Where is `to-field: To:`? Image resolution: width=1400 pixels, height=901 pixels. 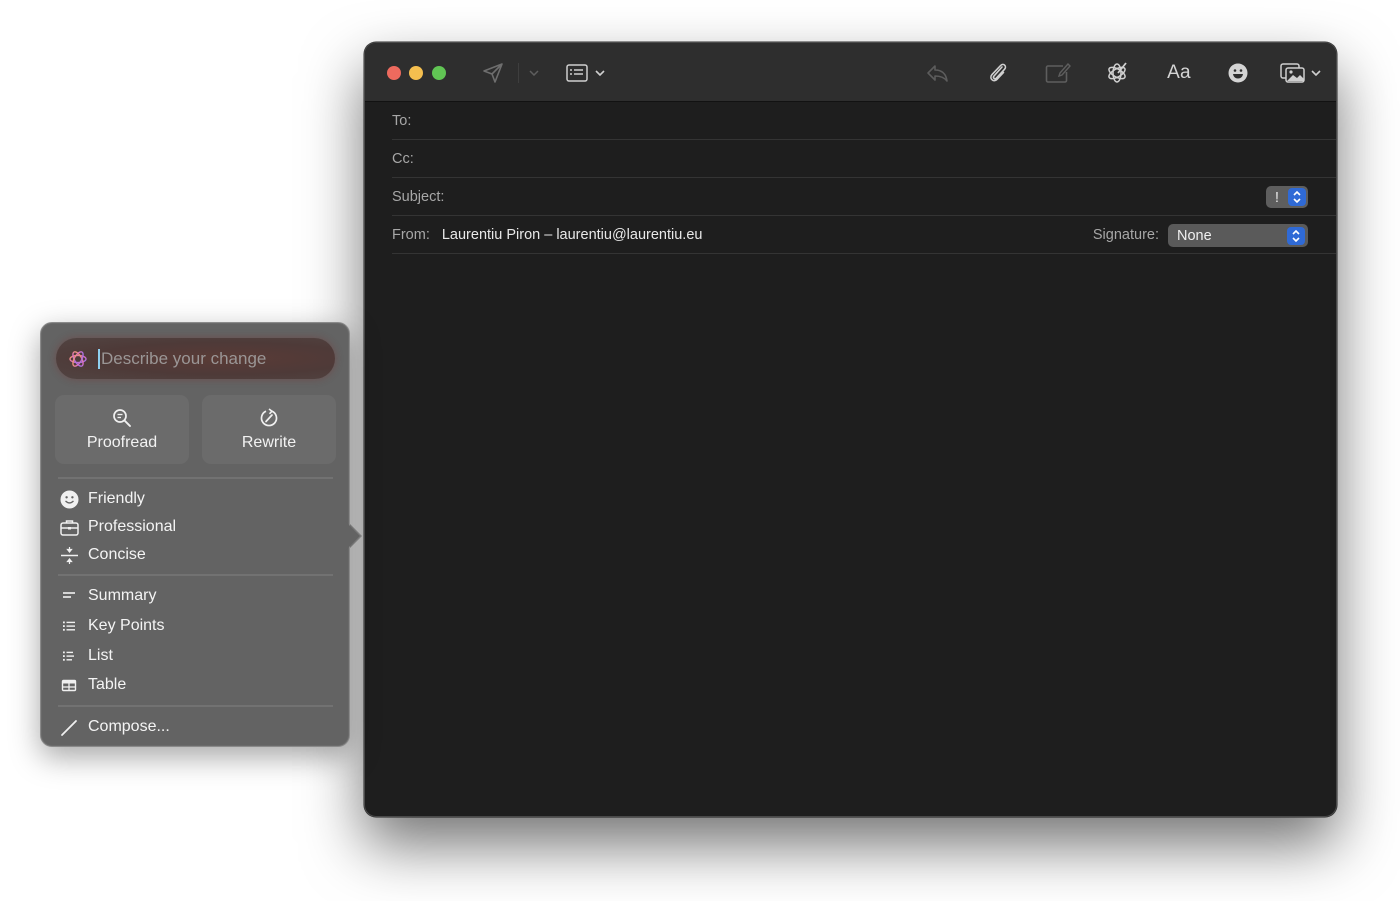 to-field: To: is located at coordinates (864, 121).